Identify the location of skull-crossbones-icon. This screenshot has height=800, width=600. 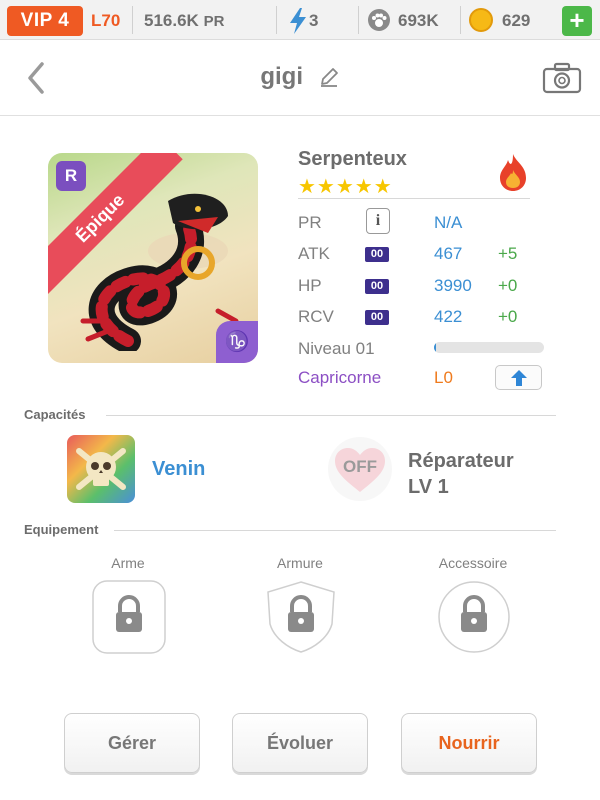
(101, 469).